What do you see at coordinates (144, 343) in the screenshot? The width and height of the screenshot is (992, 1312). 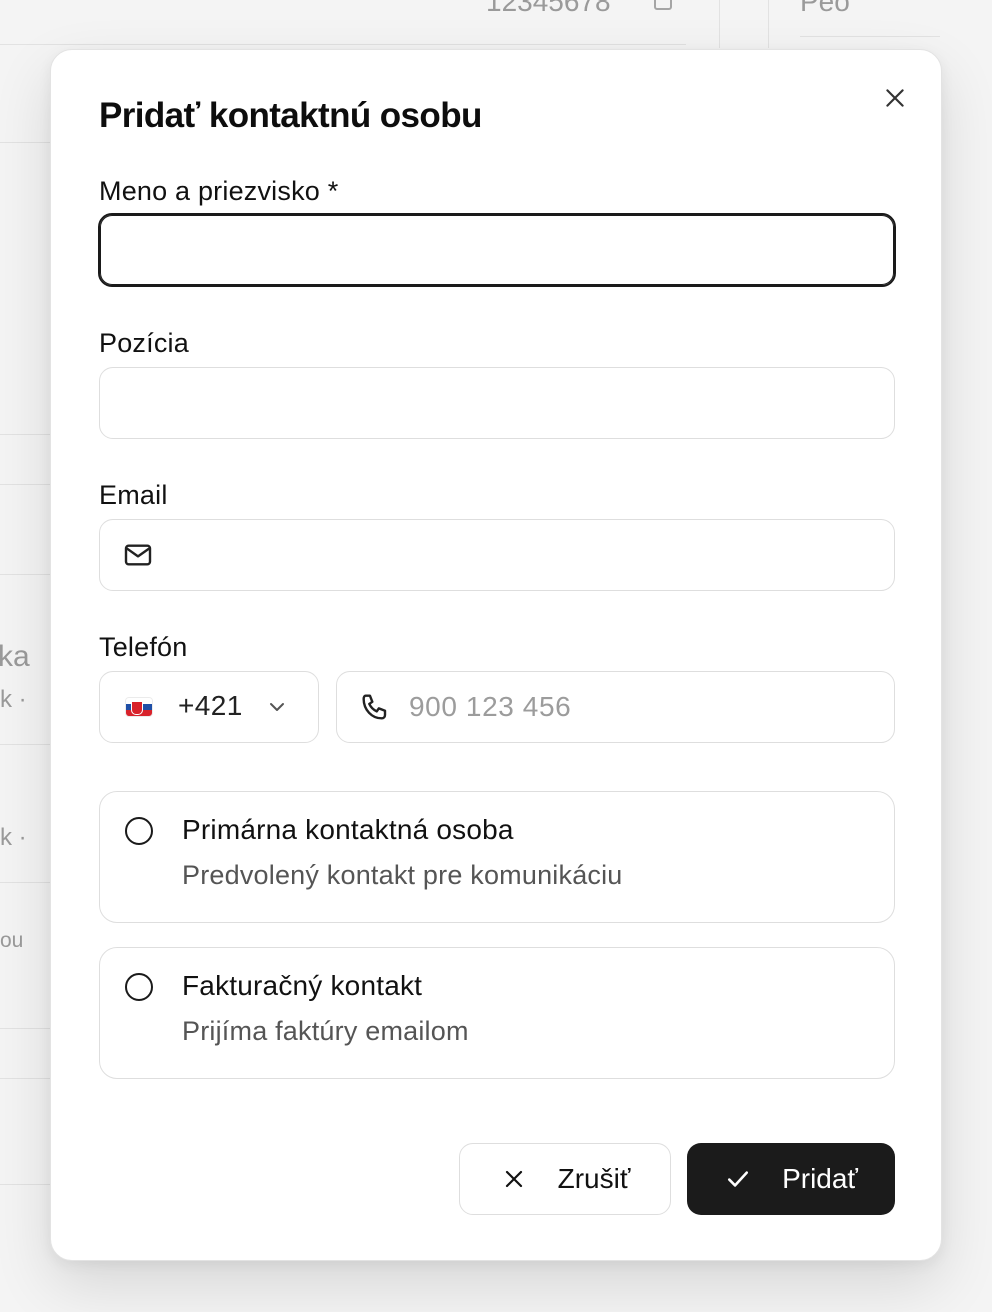 I see `position-label: Pozícia` at bounding box center [144, 343].